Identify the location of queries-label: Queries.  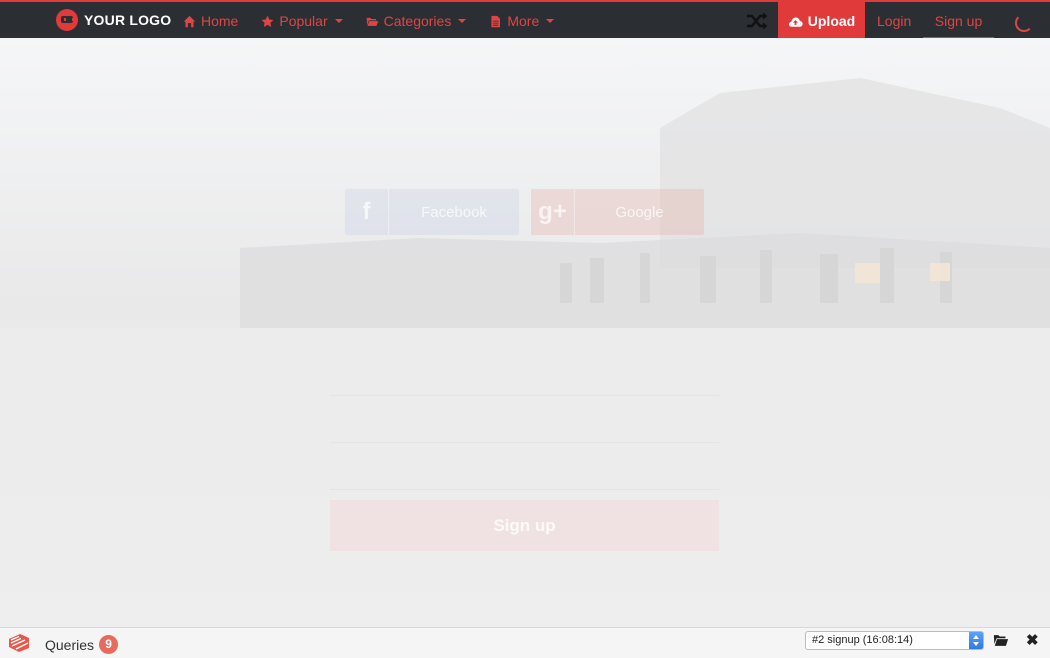
(70, 644).